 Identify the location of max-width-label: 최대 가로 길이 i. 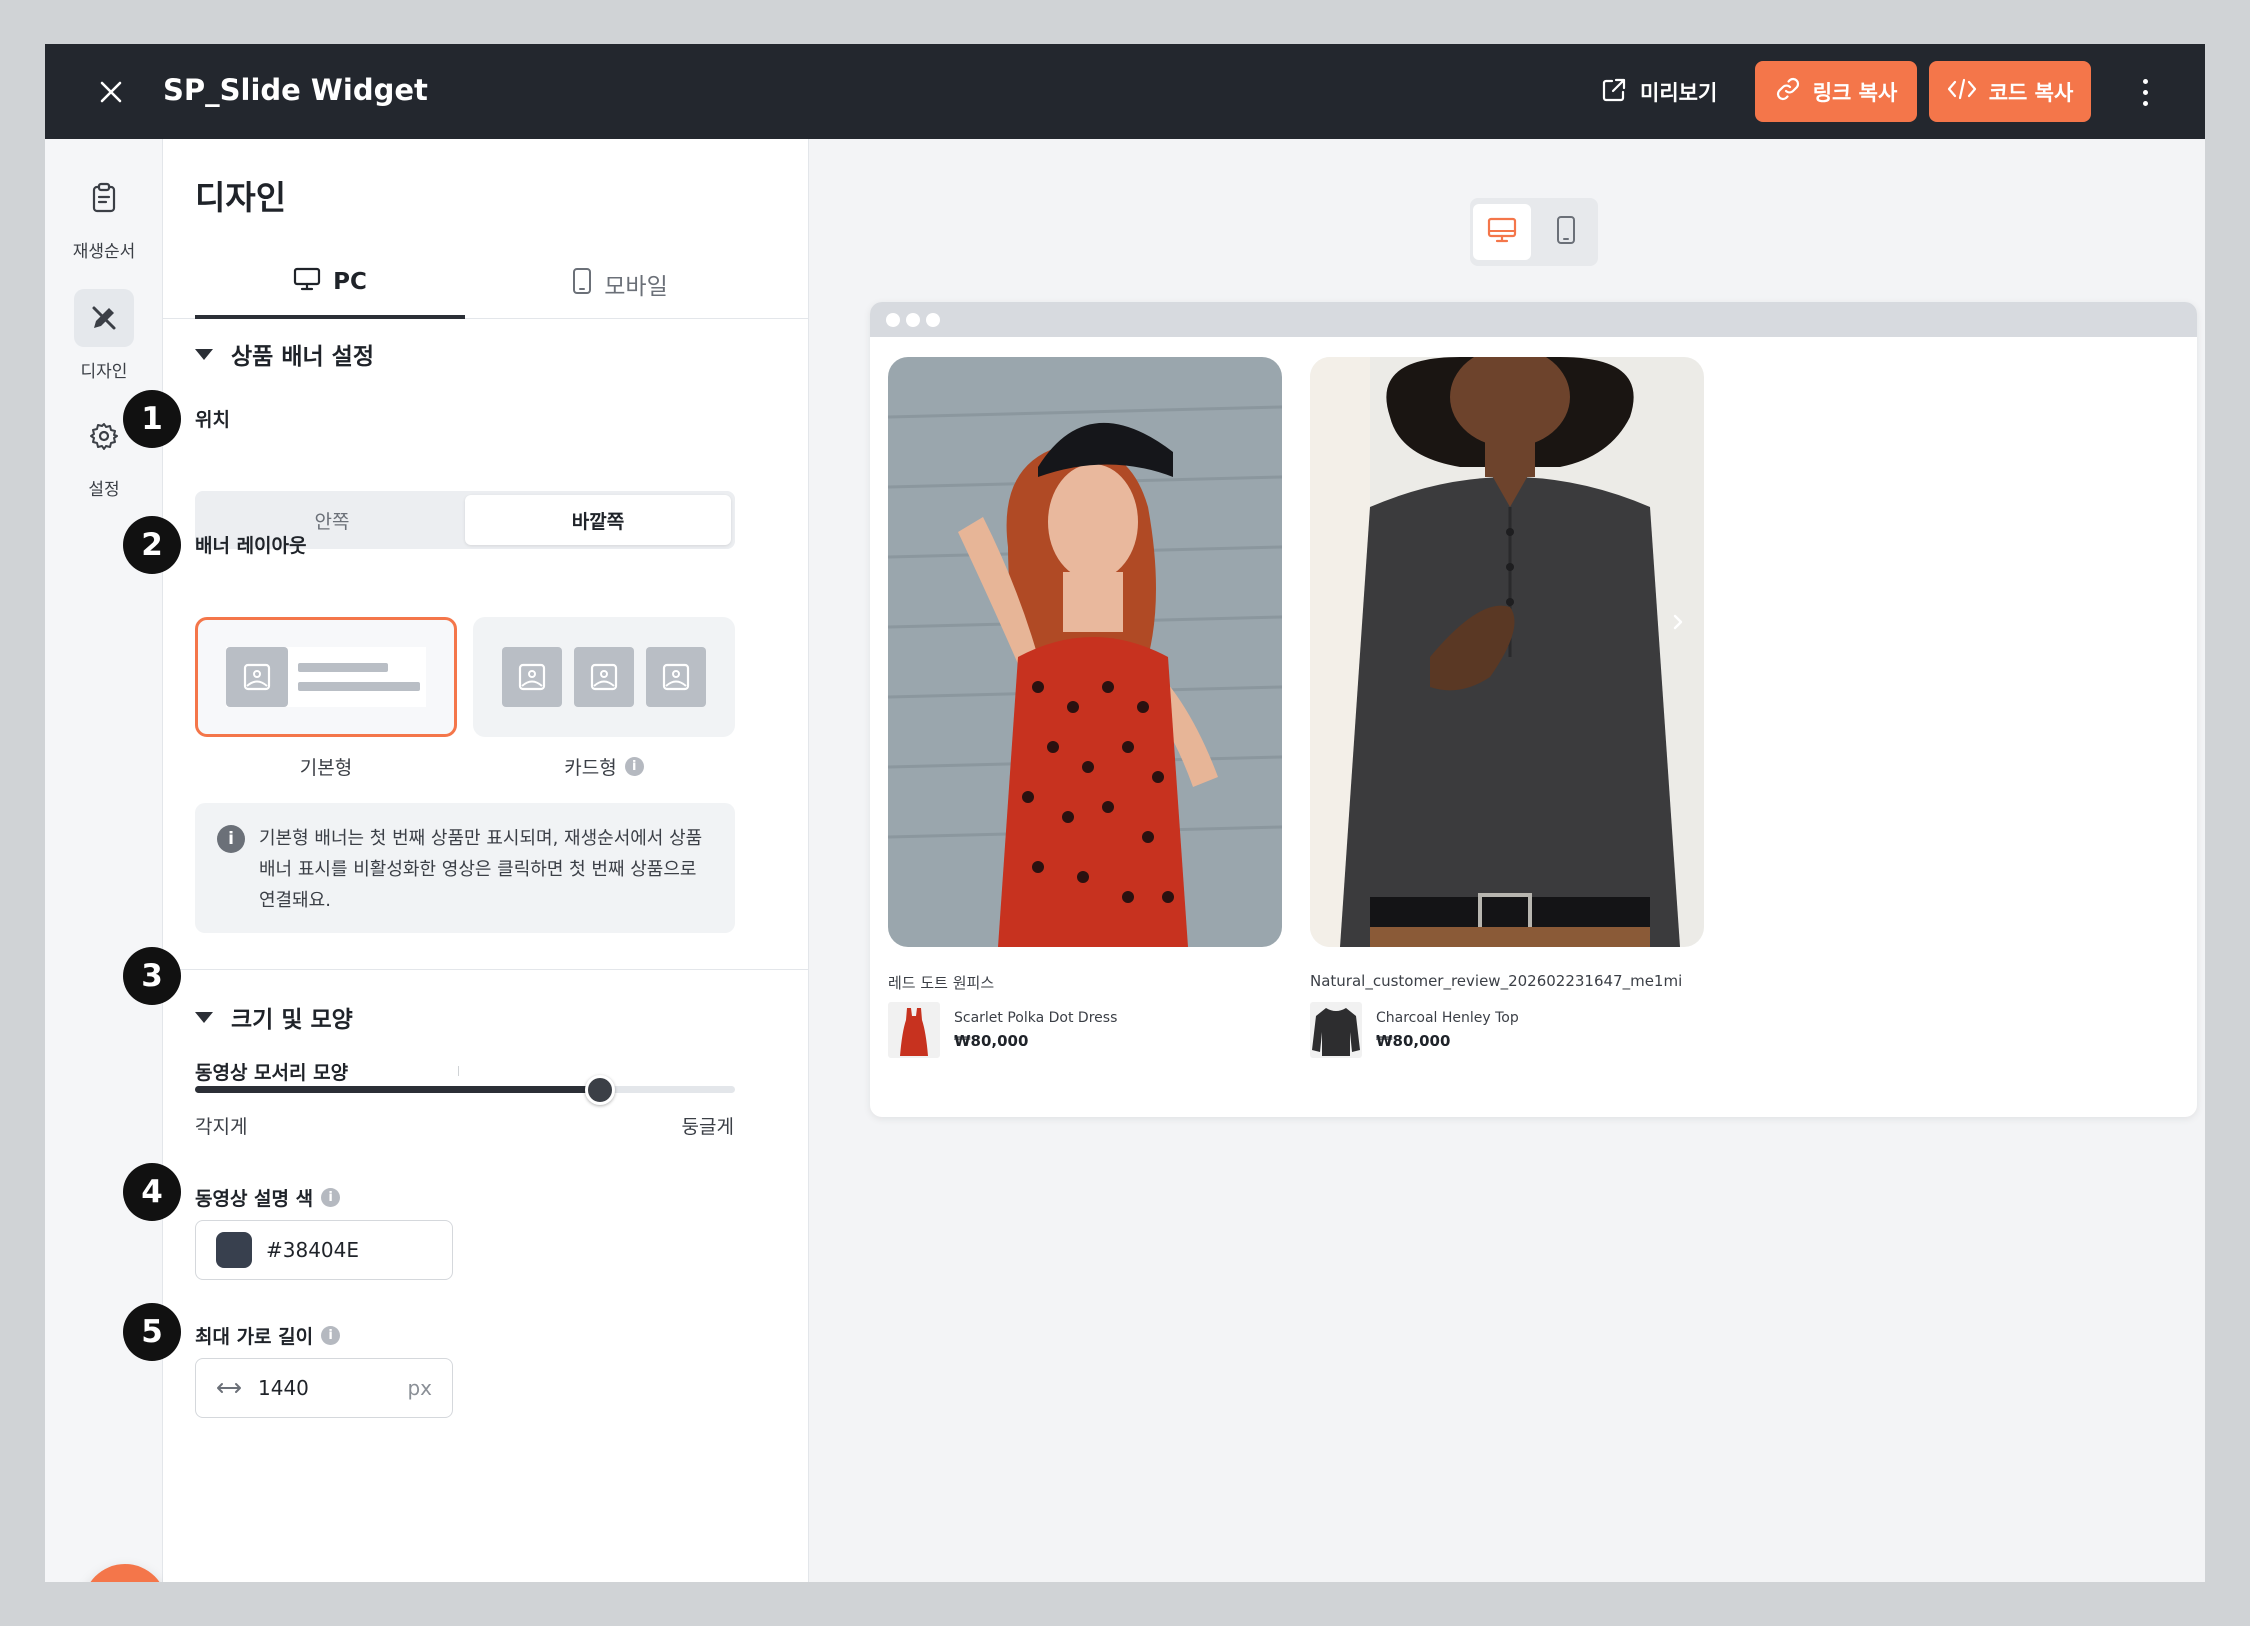
(268, 1335).